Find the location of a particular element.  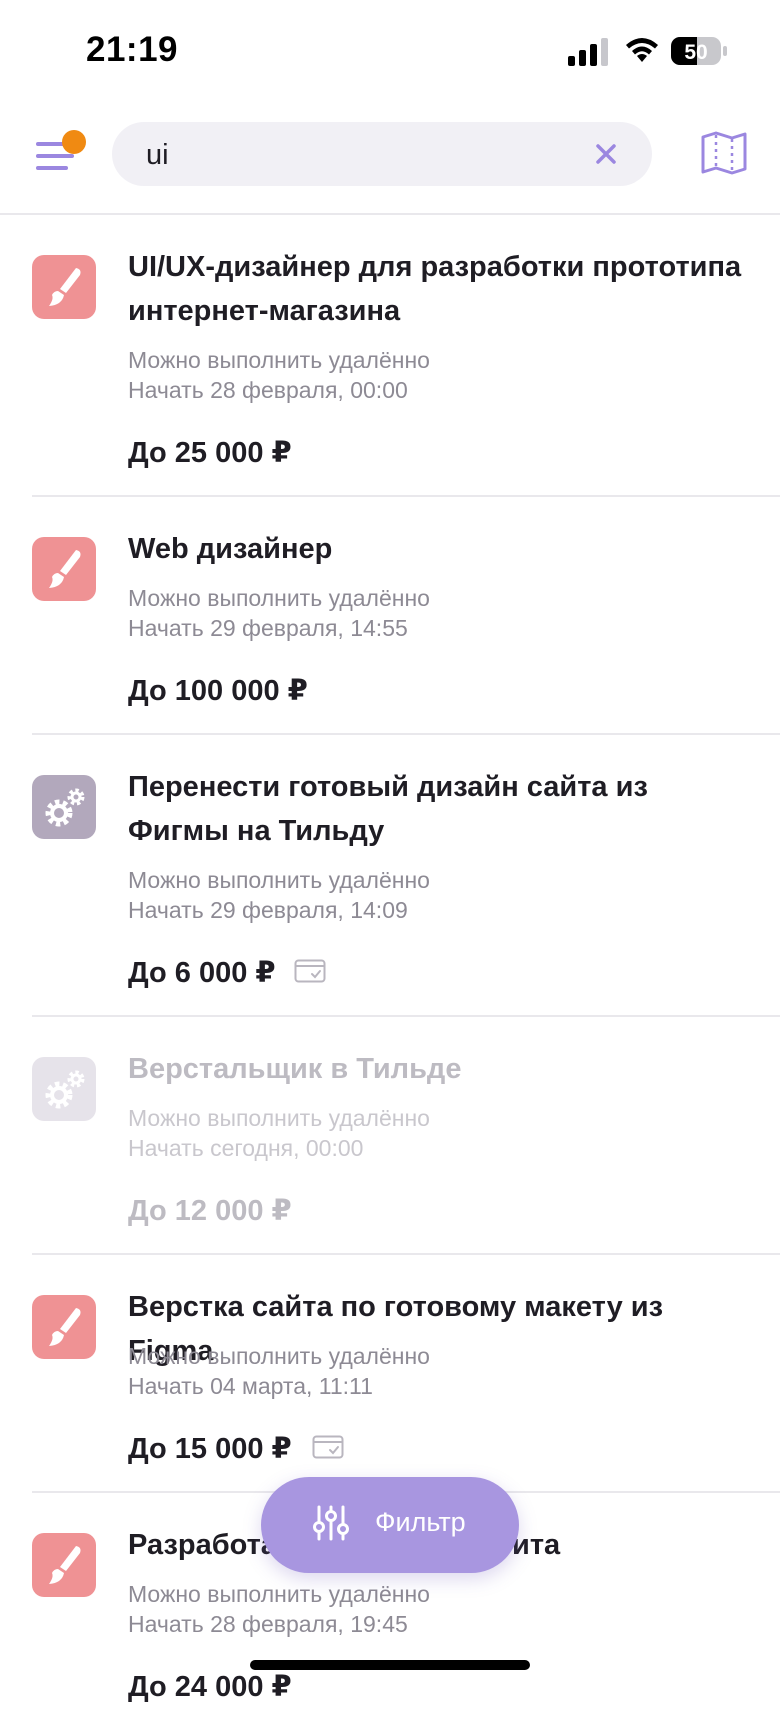

battery-level: 50 is located at coordinates (695, 52).